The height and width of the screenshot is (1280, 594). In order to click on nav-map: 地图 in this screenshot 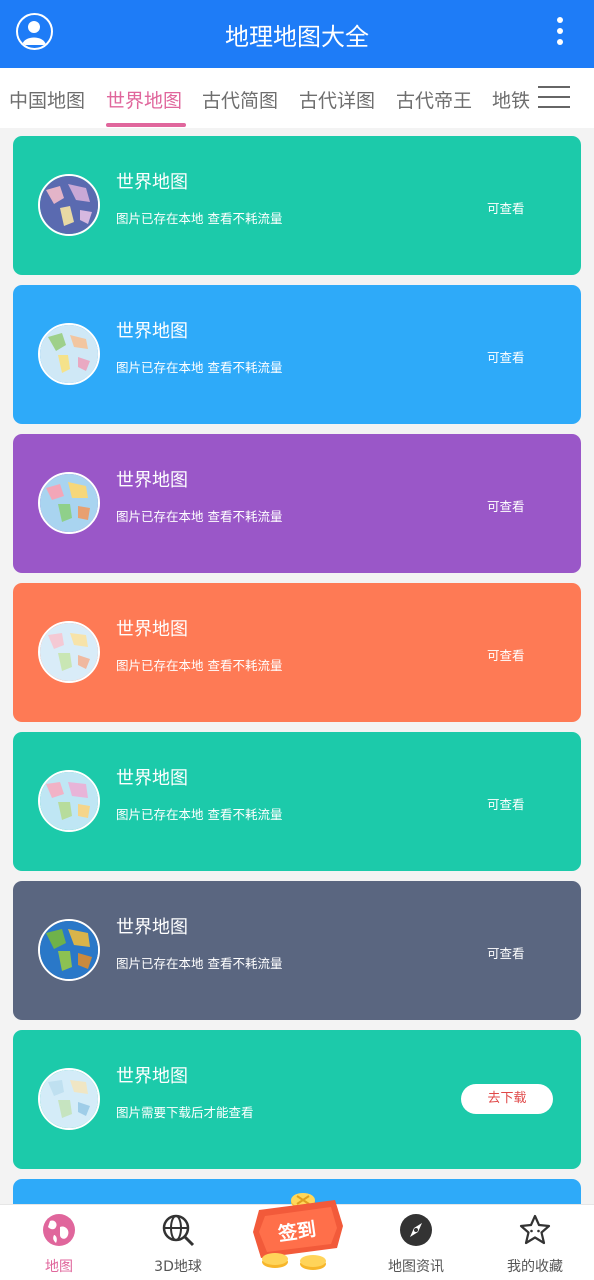, I will do `click(59, 1242)`.